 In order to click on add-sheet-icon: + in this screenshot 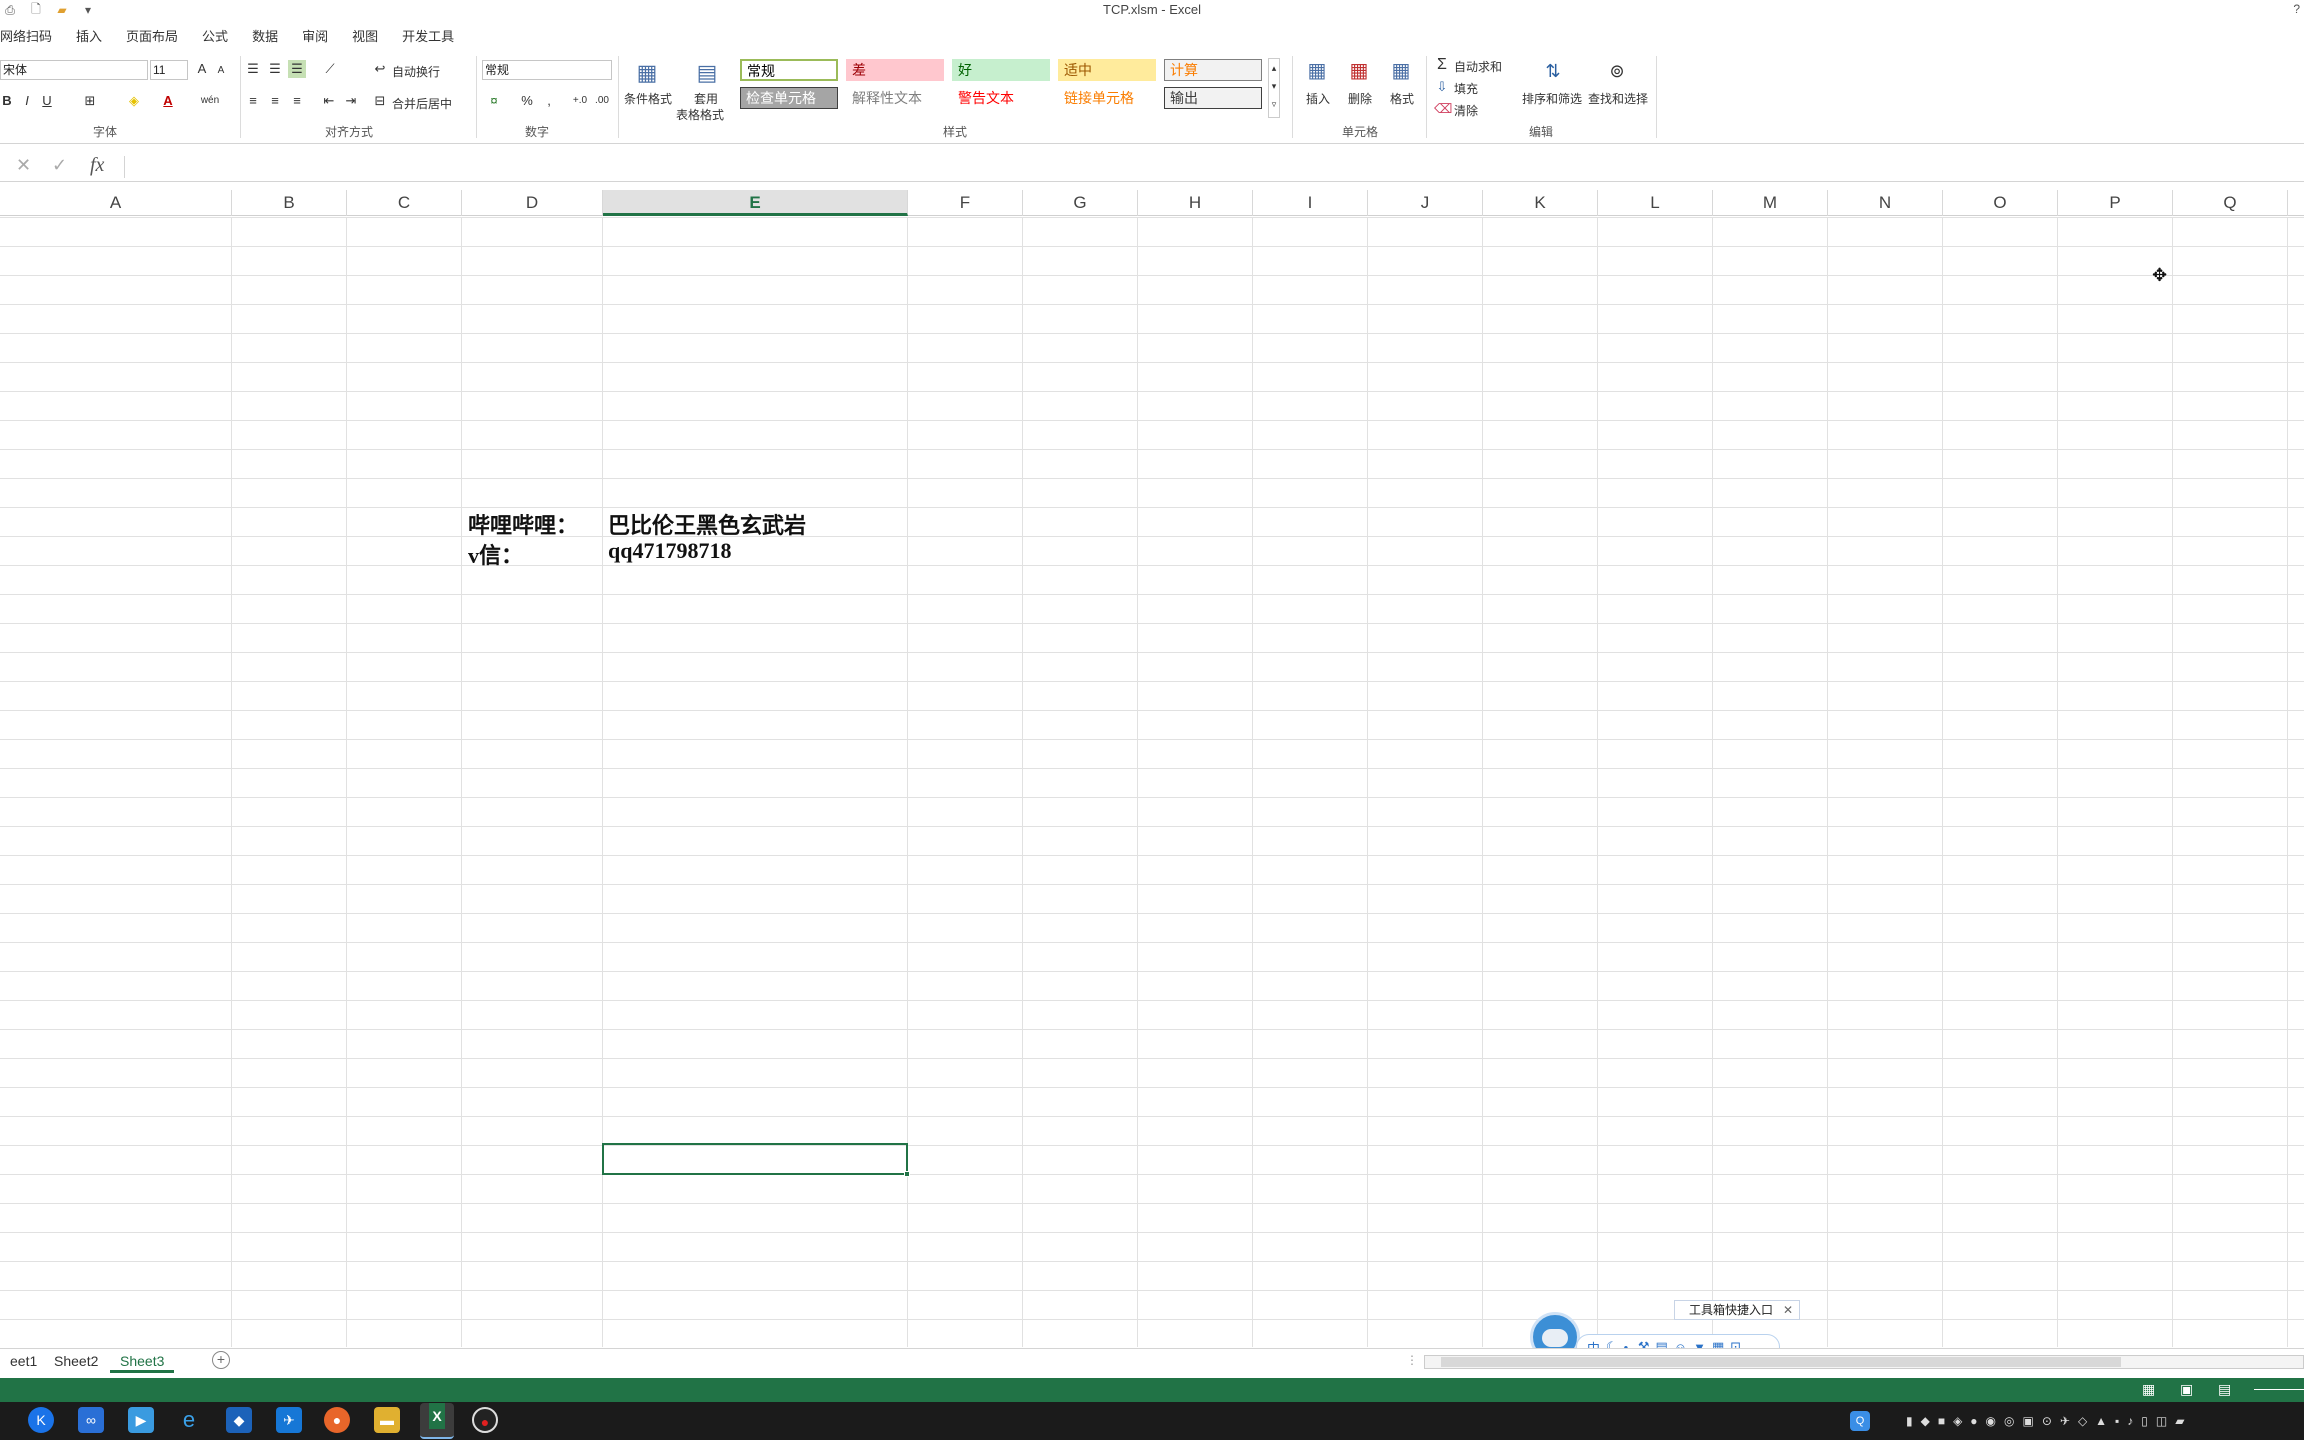, I will do `click(221, 1360)`.